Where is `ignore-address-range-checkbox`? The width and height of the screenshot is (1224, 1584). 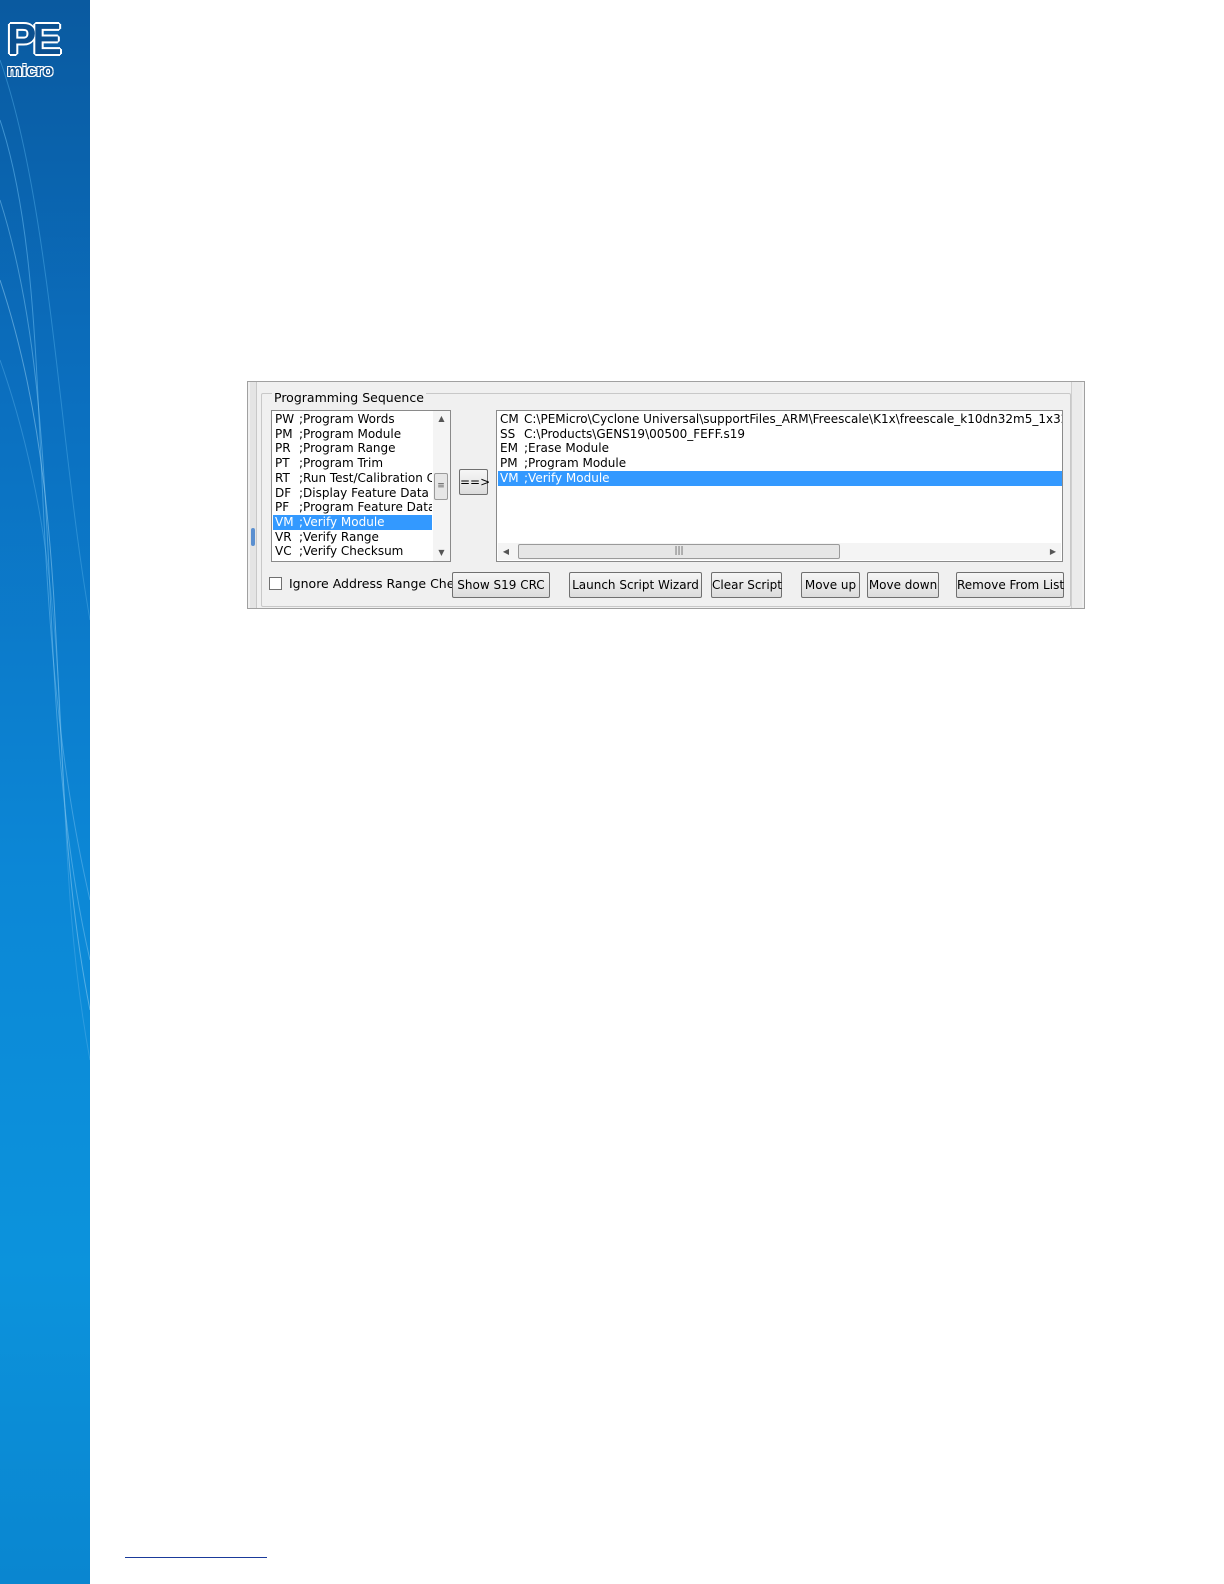 ignore-address-range-checkbox is located at coordinates (275, 583).